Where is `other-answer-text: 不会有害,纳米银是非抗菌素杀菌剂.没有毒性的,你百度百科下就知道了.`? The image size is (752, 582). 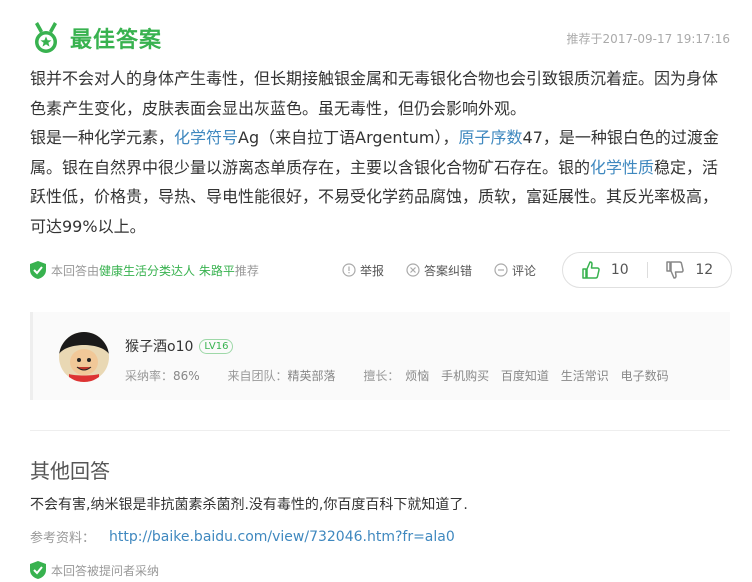 other-answer-text: 不会有害,纳米银是非抗菌素杀菌剂.没有毒性的,你百度百科下就知道了. is located at coordinates (249, 505).